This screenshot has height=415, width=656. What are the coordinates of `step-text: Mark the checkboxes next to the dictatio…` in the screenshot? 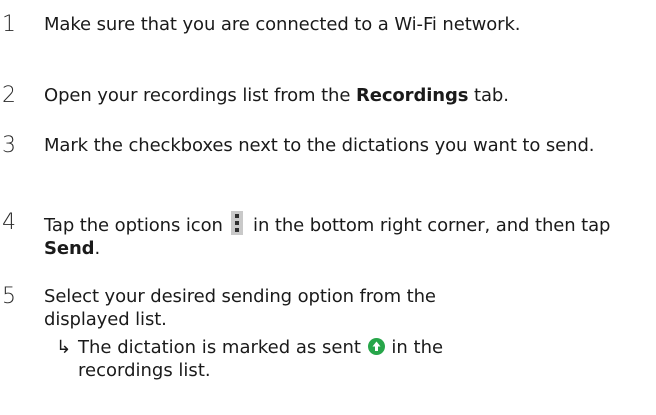 It's located at (319, 145).